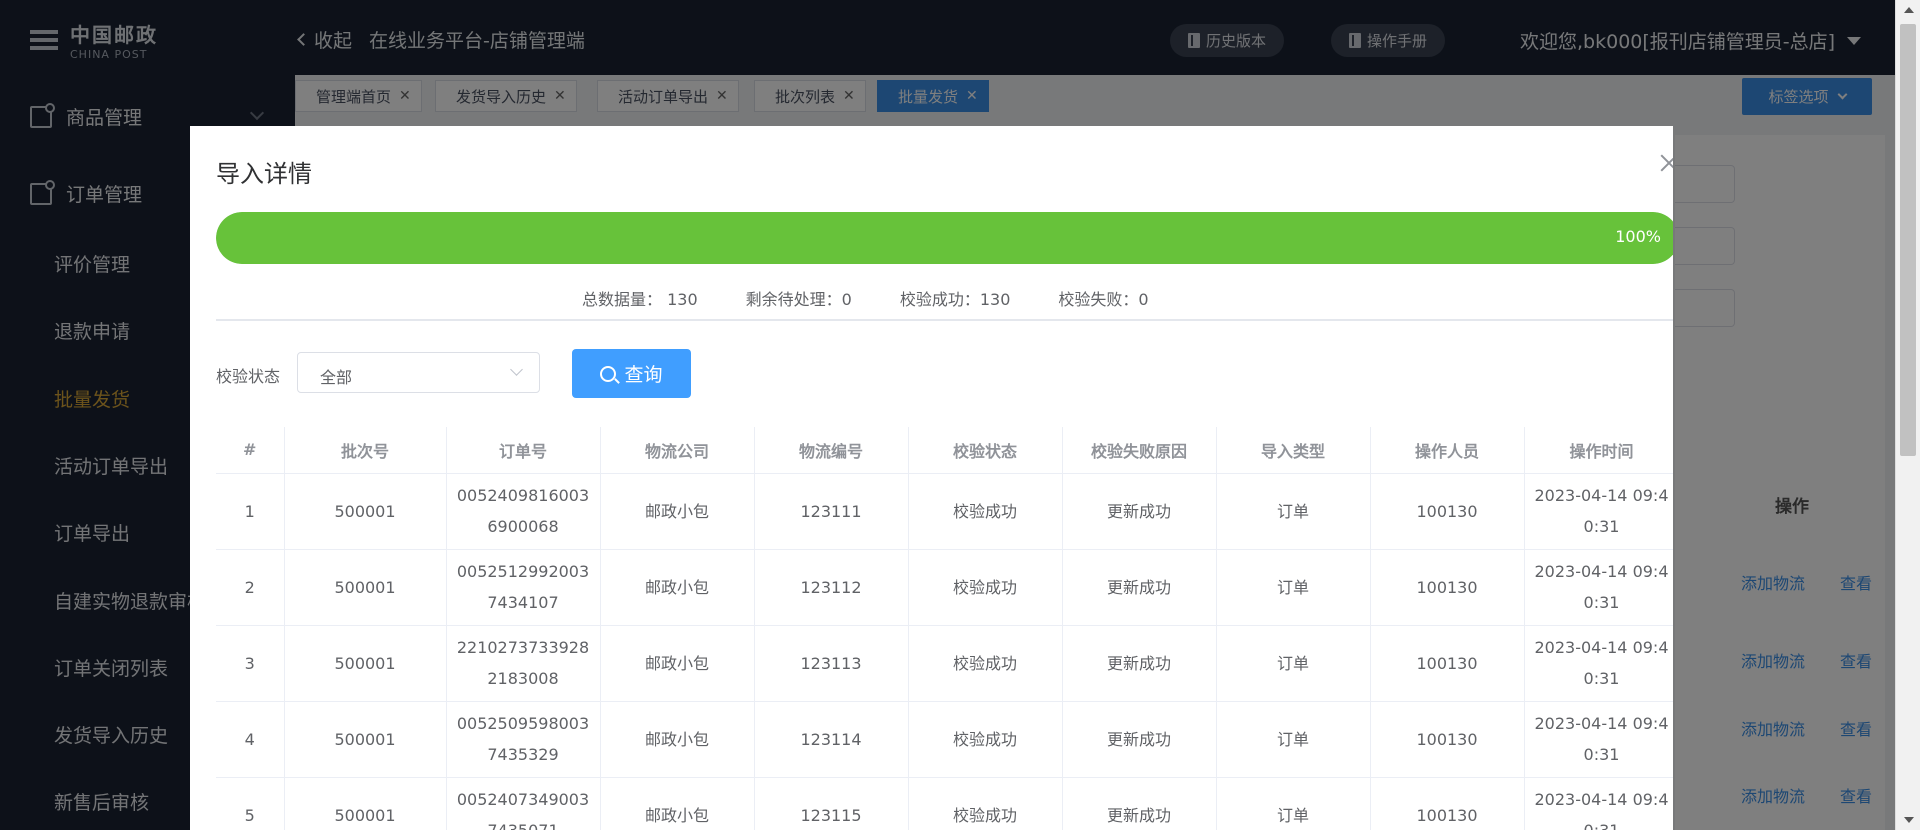  What do you see at coordinates (831, 739) in the screenshot?
I see `table-cell: 123114` at bounding box center [831, 739].